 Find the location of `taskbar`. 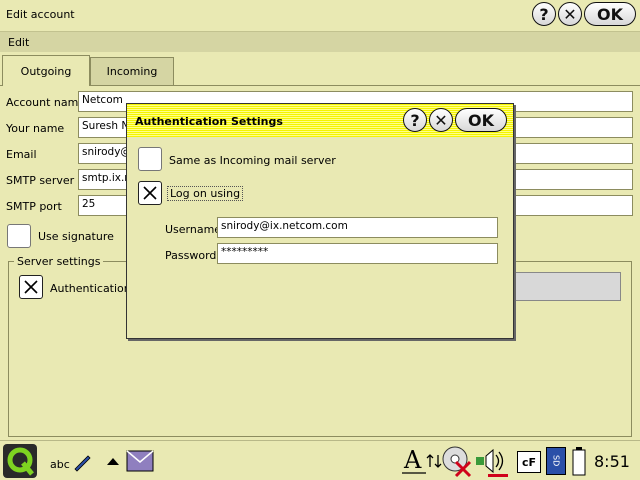

taskbar is located at coordinates (320, 460).